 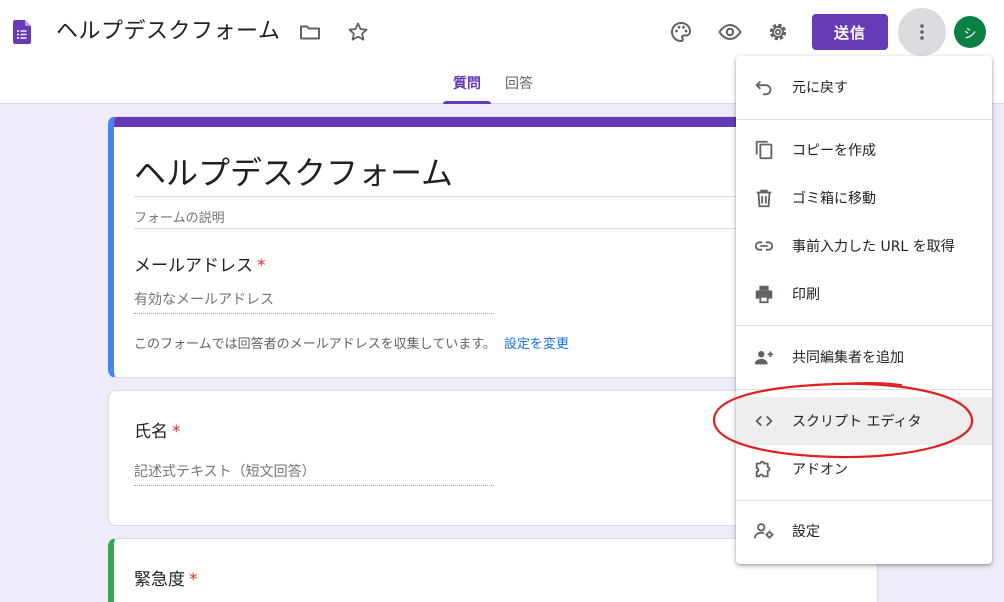 I want to click on code-icon, so click(x=764, y=421).